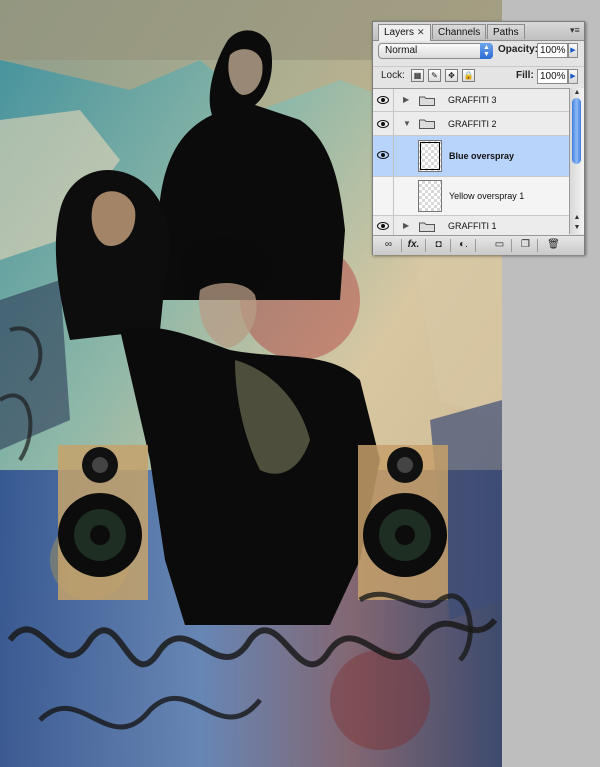 Image resolution: width=600 pixels, height=767 pixels. Describe the element at coordinates (552, 50) in the screenshot. I see `opacity-input: 100%` at that location.